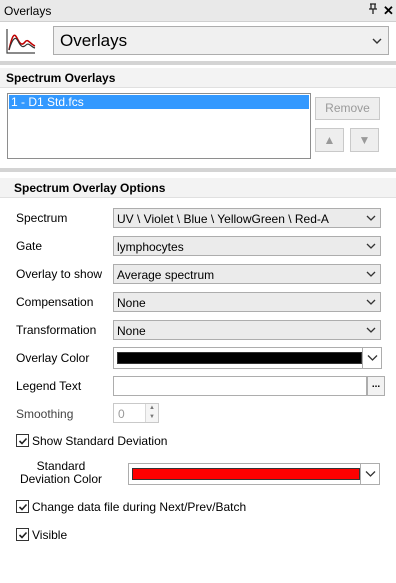 This screenshot has height=583, width=396. I want to click on section-header-overlay-options: Spectrum Overlay Options, so click(198, 188).